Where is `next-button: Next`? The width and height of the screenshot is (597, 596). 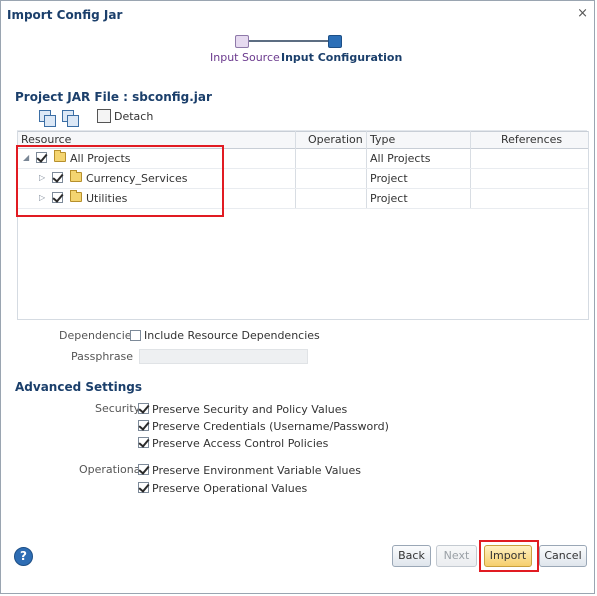
next-button: Next is located at coordinates (456, 556).